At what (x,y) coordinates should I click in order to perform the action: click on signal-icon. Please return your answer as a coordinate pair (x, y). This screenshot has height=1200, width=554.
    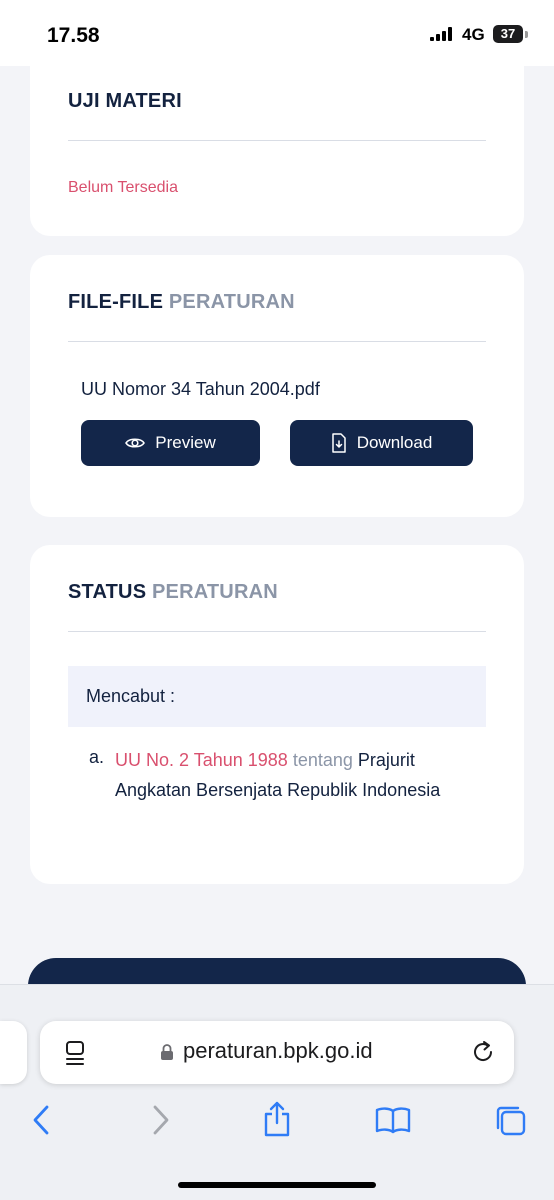
    Looking at the image, I should click on (441, 34).